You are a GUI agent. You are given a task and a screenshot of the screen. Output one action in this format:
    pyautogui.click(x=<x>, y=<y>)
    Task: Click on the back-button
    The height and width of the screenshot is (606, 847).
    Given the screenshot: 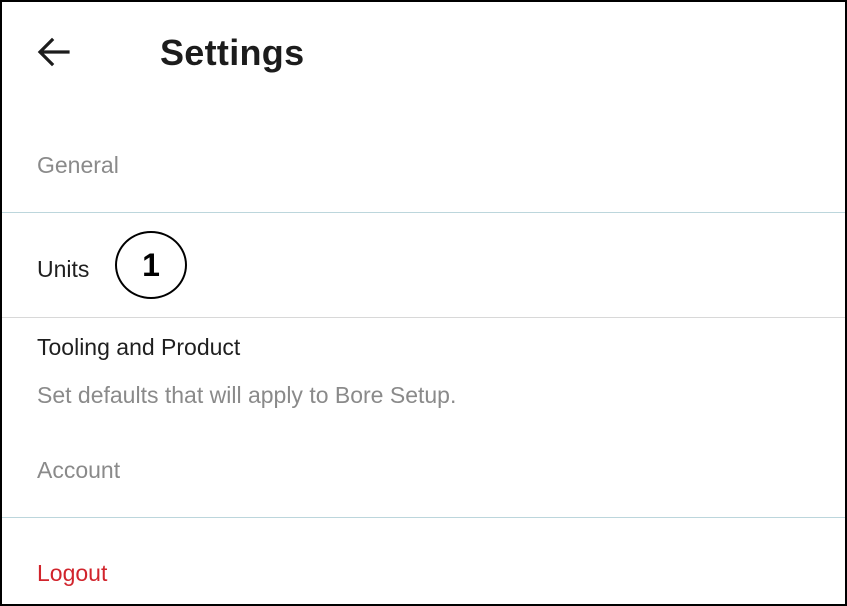 What is the action you would take?
    pyautogui.click(x=54, y=52)
    